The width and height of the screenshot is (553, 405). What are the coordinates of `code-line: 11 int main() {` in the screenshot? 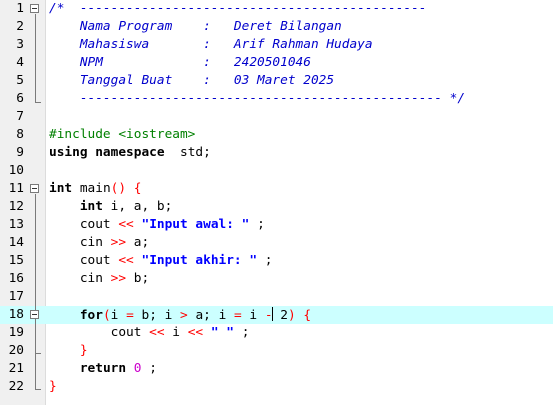 It's located at (276, 189).